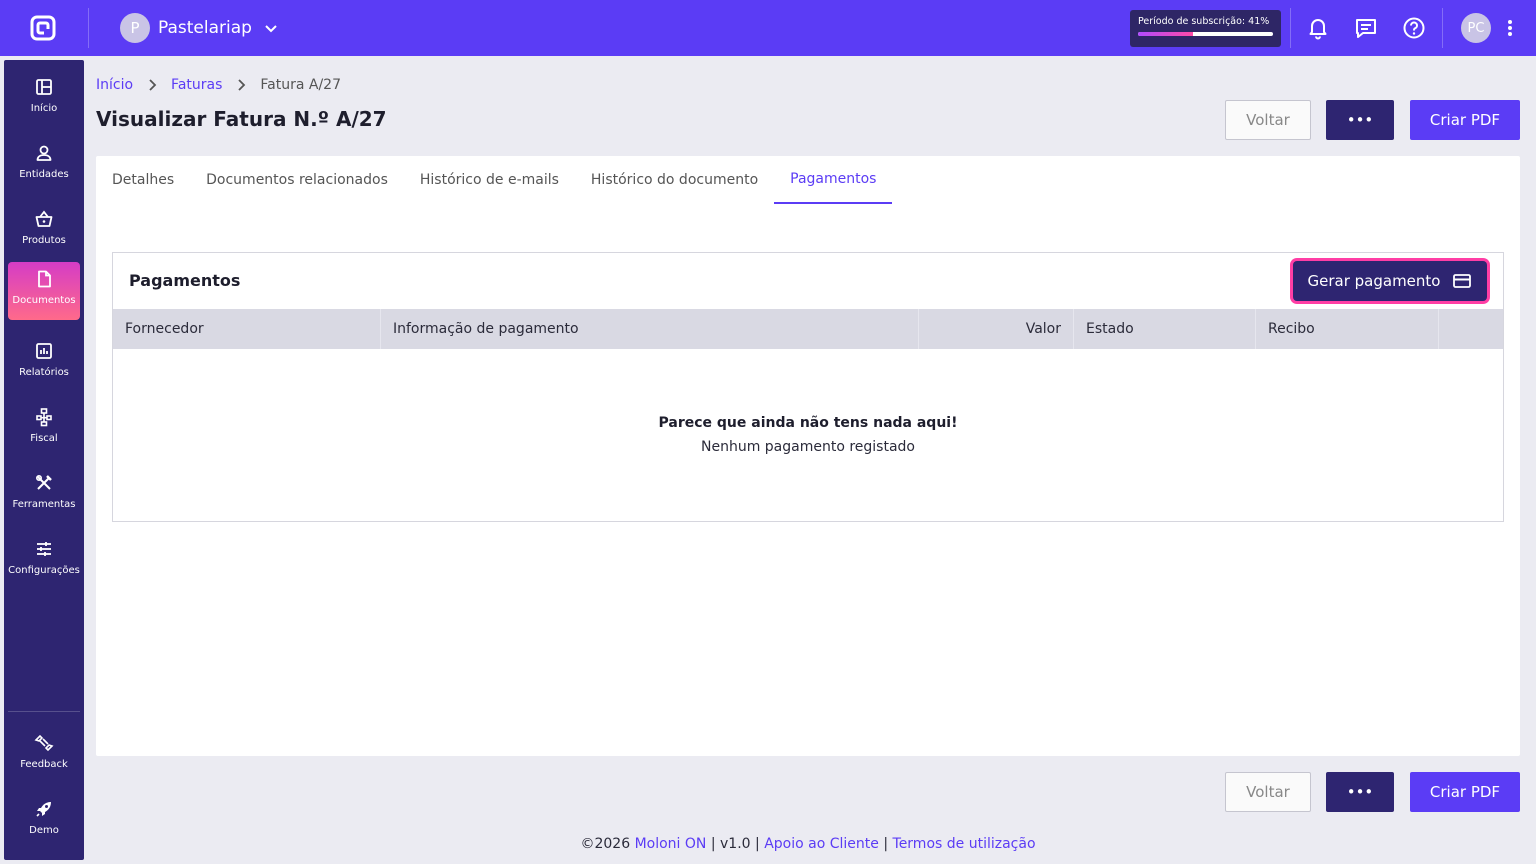 The width and height of the screenshot is (1536, 864). Describe the element at coordinates (44, 240) in the screenshot. I see `sidebar-item-label: Produtos` at that location.